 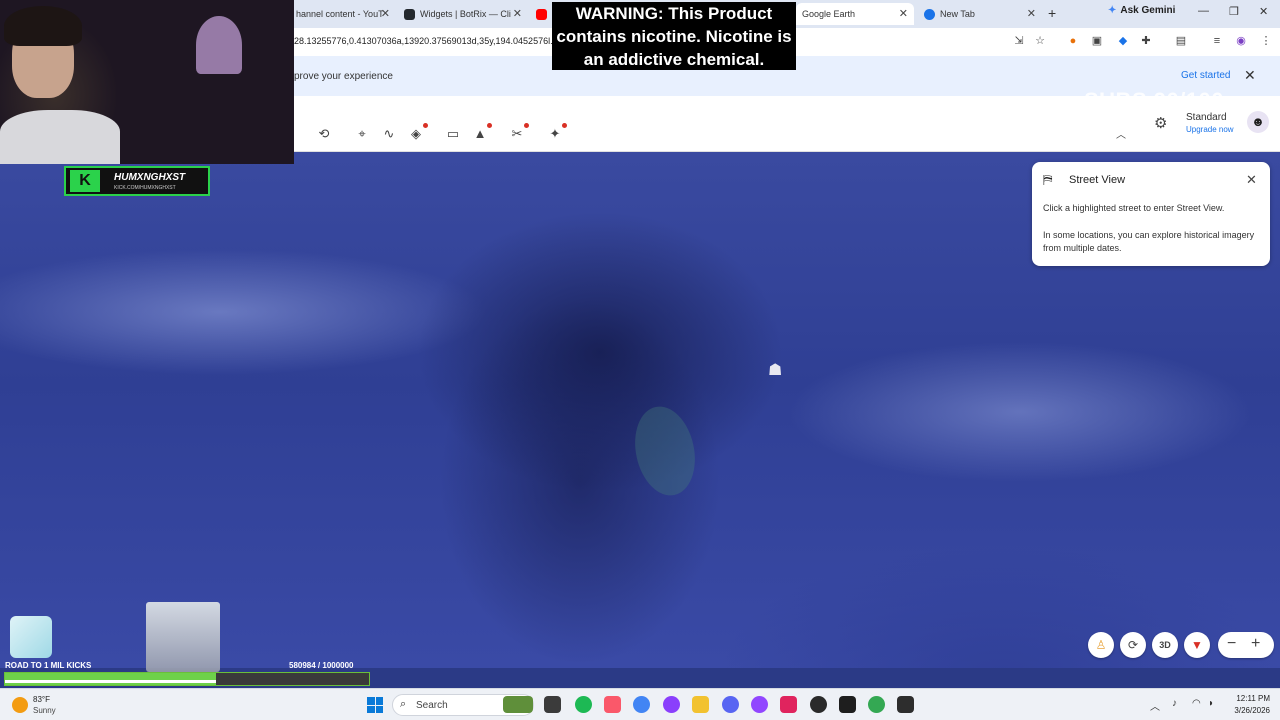 What do you see at coordinates (110, 679) in the screenshot?
I see `kicks-progress-fill` at bounding box center [110, 679].